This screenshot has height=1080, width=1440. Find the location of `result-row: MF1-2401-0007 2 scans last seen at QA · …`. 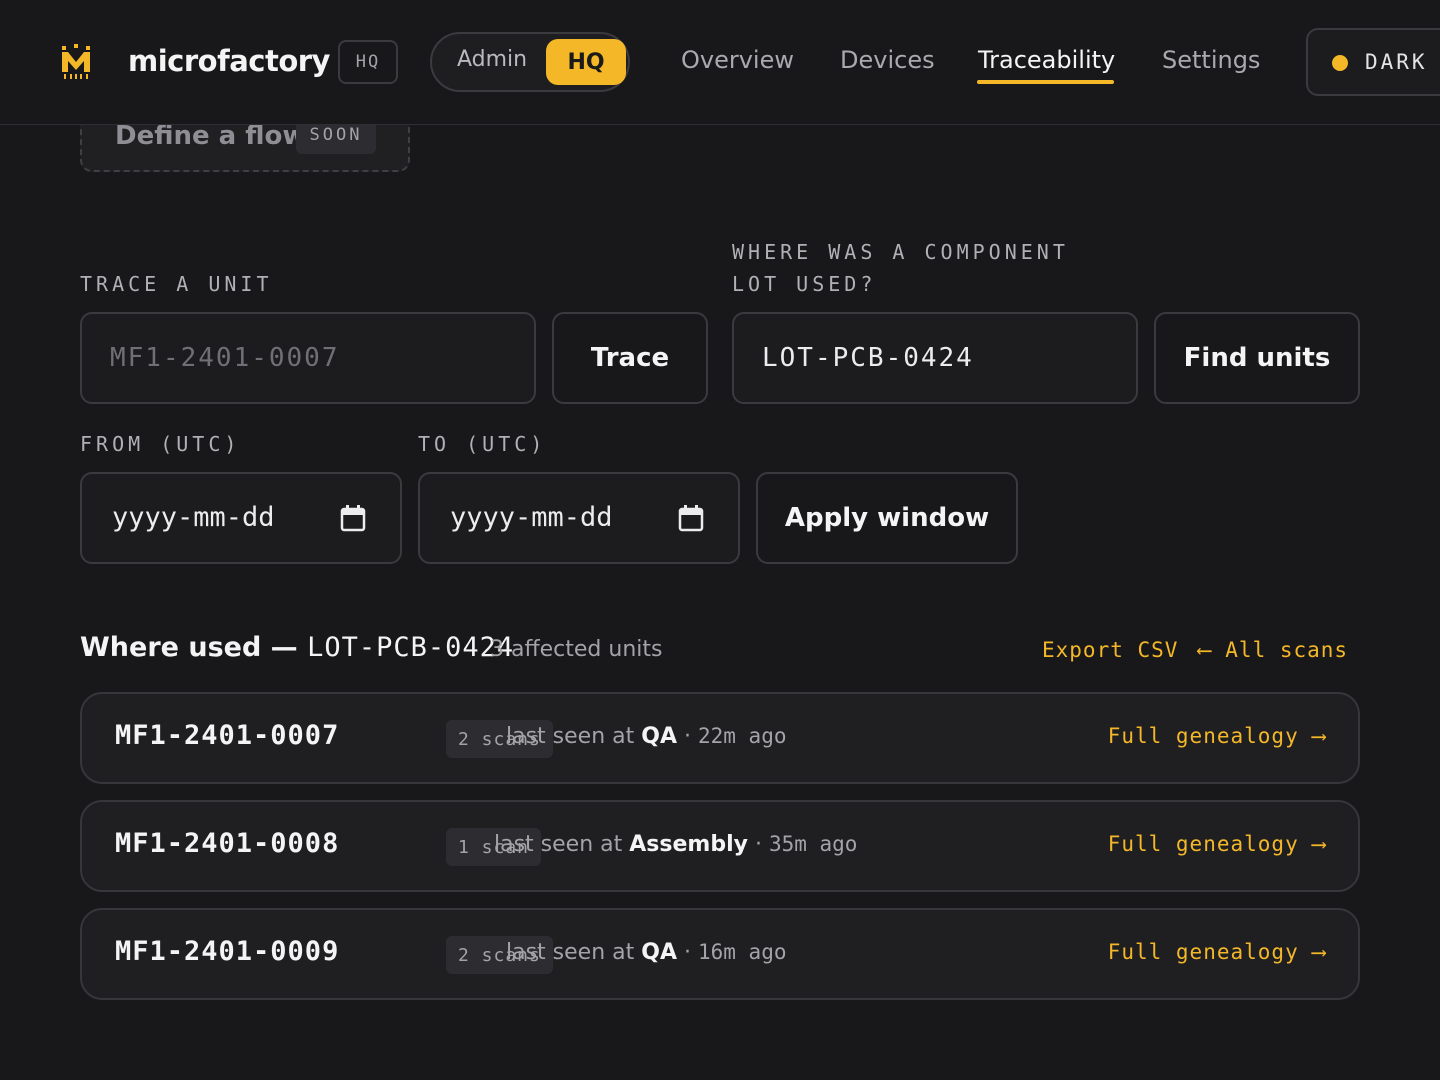

result-row: MF1-2401-0007 2 scans last seen at QA · … is located at coordinates (720, 738).